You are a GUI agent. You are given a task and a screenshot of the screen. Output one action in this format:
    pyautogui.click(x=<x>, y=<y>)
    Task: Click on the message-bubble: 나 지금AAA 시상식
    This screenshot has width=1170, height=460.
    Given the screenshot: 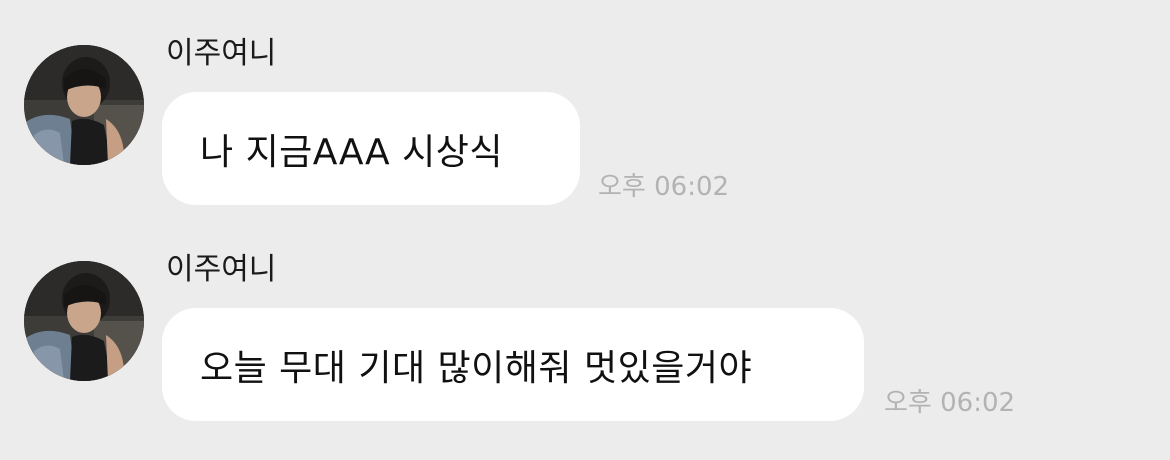 What is the action you would take?
    pyautogui.click(x=371, y=148)
    